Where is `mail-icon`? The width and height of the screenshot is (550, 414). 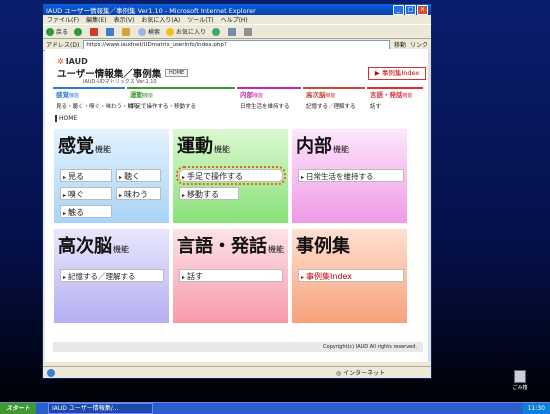
mail-icon is located at coordinates (232, 31).